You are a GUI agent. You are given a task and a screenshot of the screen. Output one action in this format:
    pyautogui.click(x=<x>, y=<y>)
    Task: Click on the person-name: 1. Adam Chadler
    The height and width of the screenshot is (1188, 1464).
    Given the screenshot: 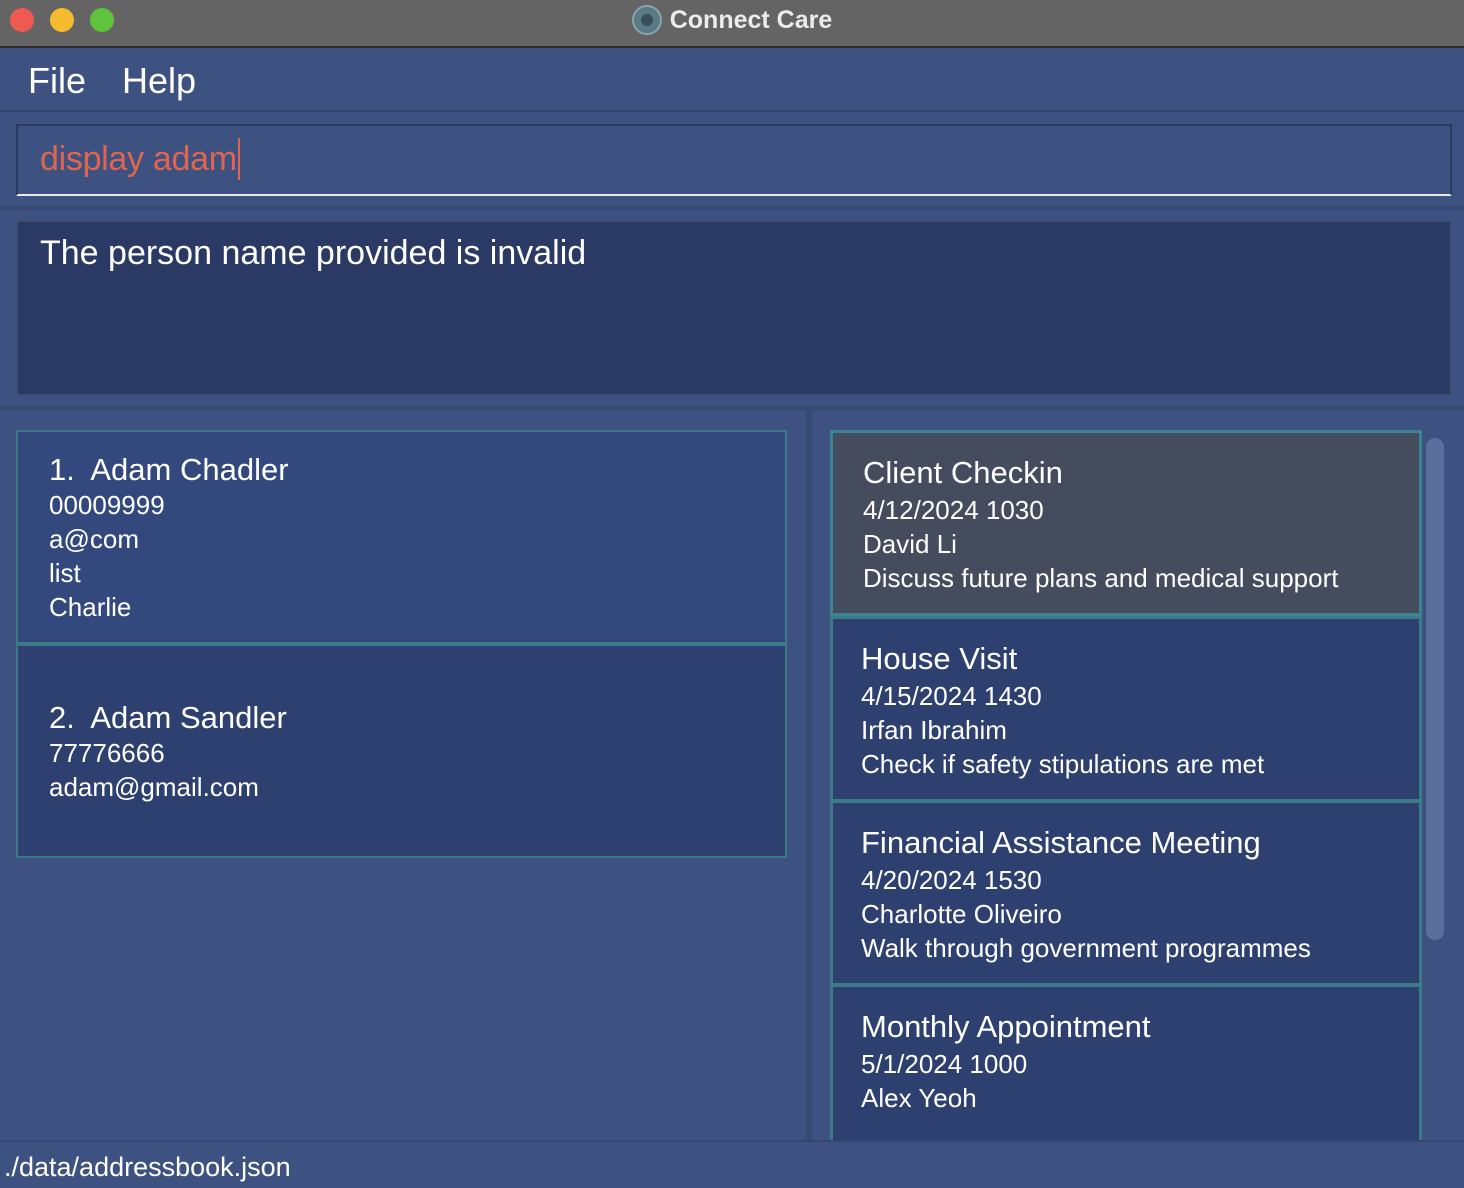 What is the action you would take?
    pyautogui.click(x=169, y=470)
    